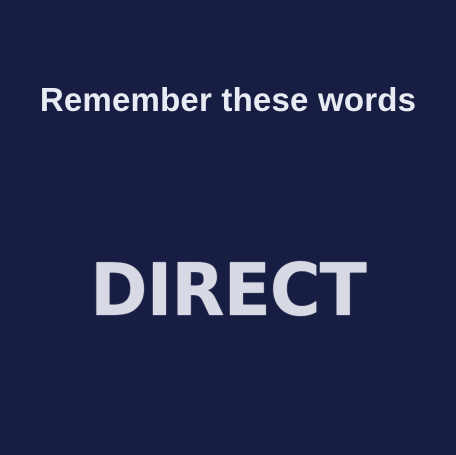 This screenshot has height=455, width=456. I want to click on instruction-text: Remember these words, so click(228, 99).